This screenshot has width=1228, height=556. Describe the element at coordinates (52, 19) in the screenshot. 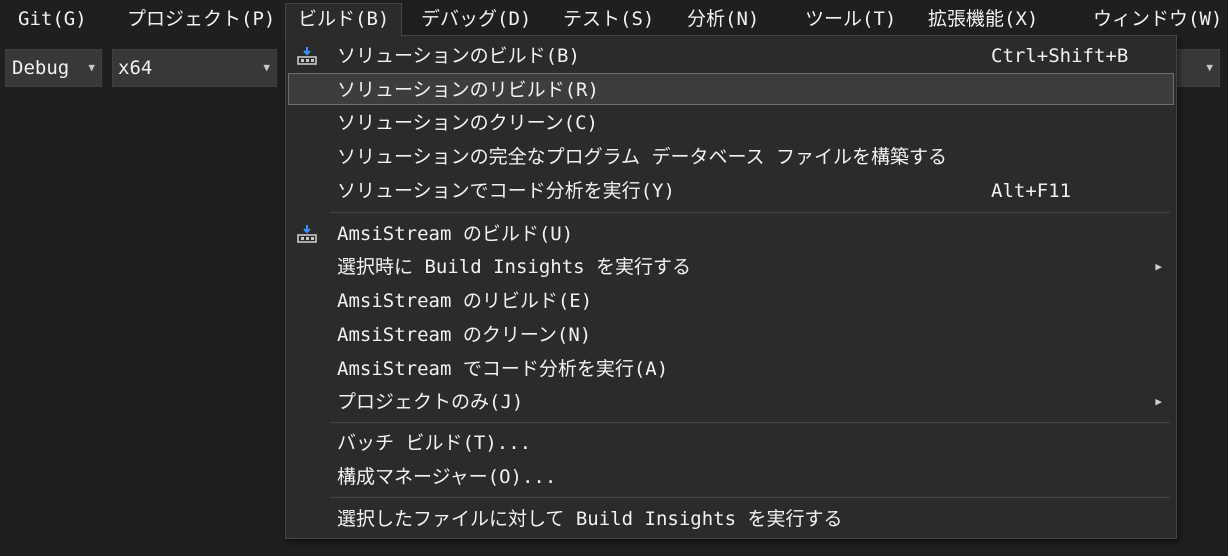

I see `menu-git: Git(G)` at that location.